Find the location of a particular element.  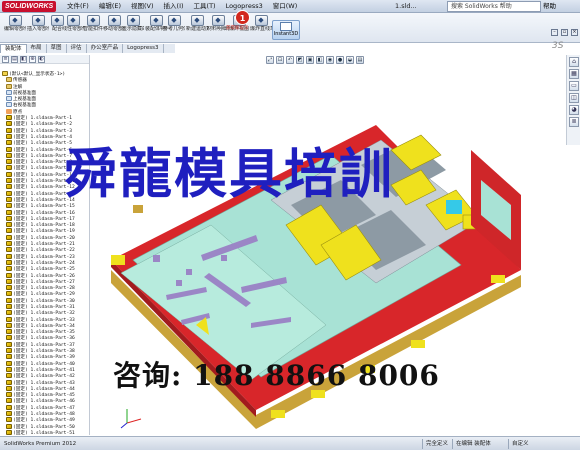

tree-item-label: (固定) 1.sldasm-Part-41 is located at coordinates (44, 370).